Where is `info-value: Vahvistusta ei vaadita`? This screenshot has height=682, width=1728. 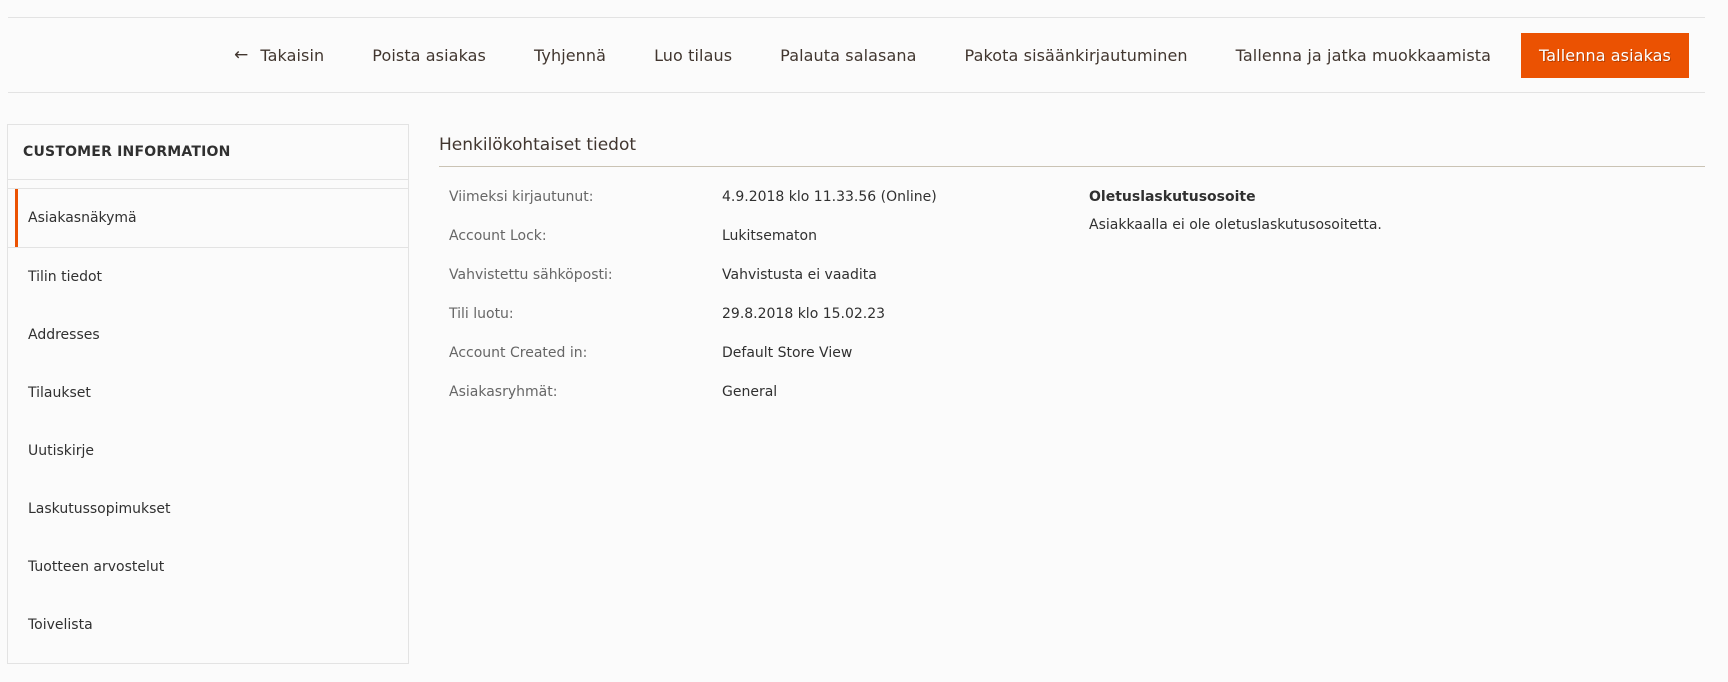
info-value: Vahvistusta ei vaadita is located at coordinates (799, 275).